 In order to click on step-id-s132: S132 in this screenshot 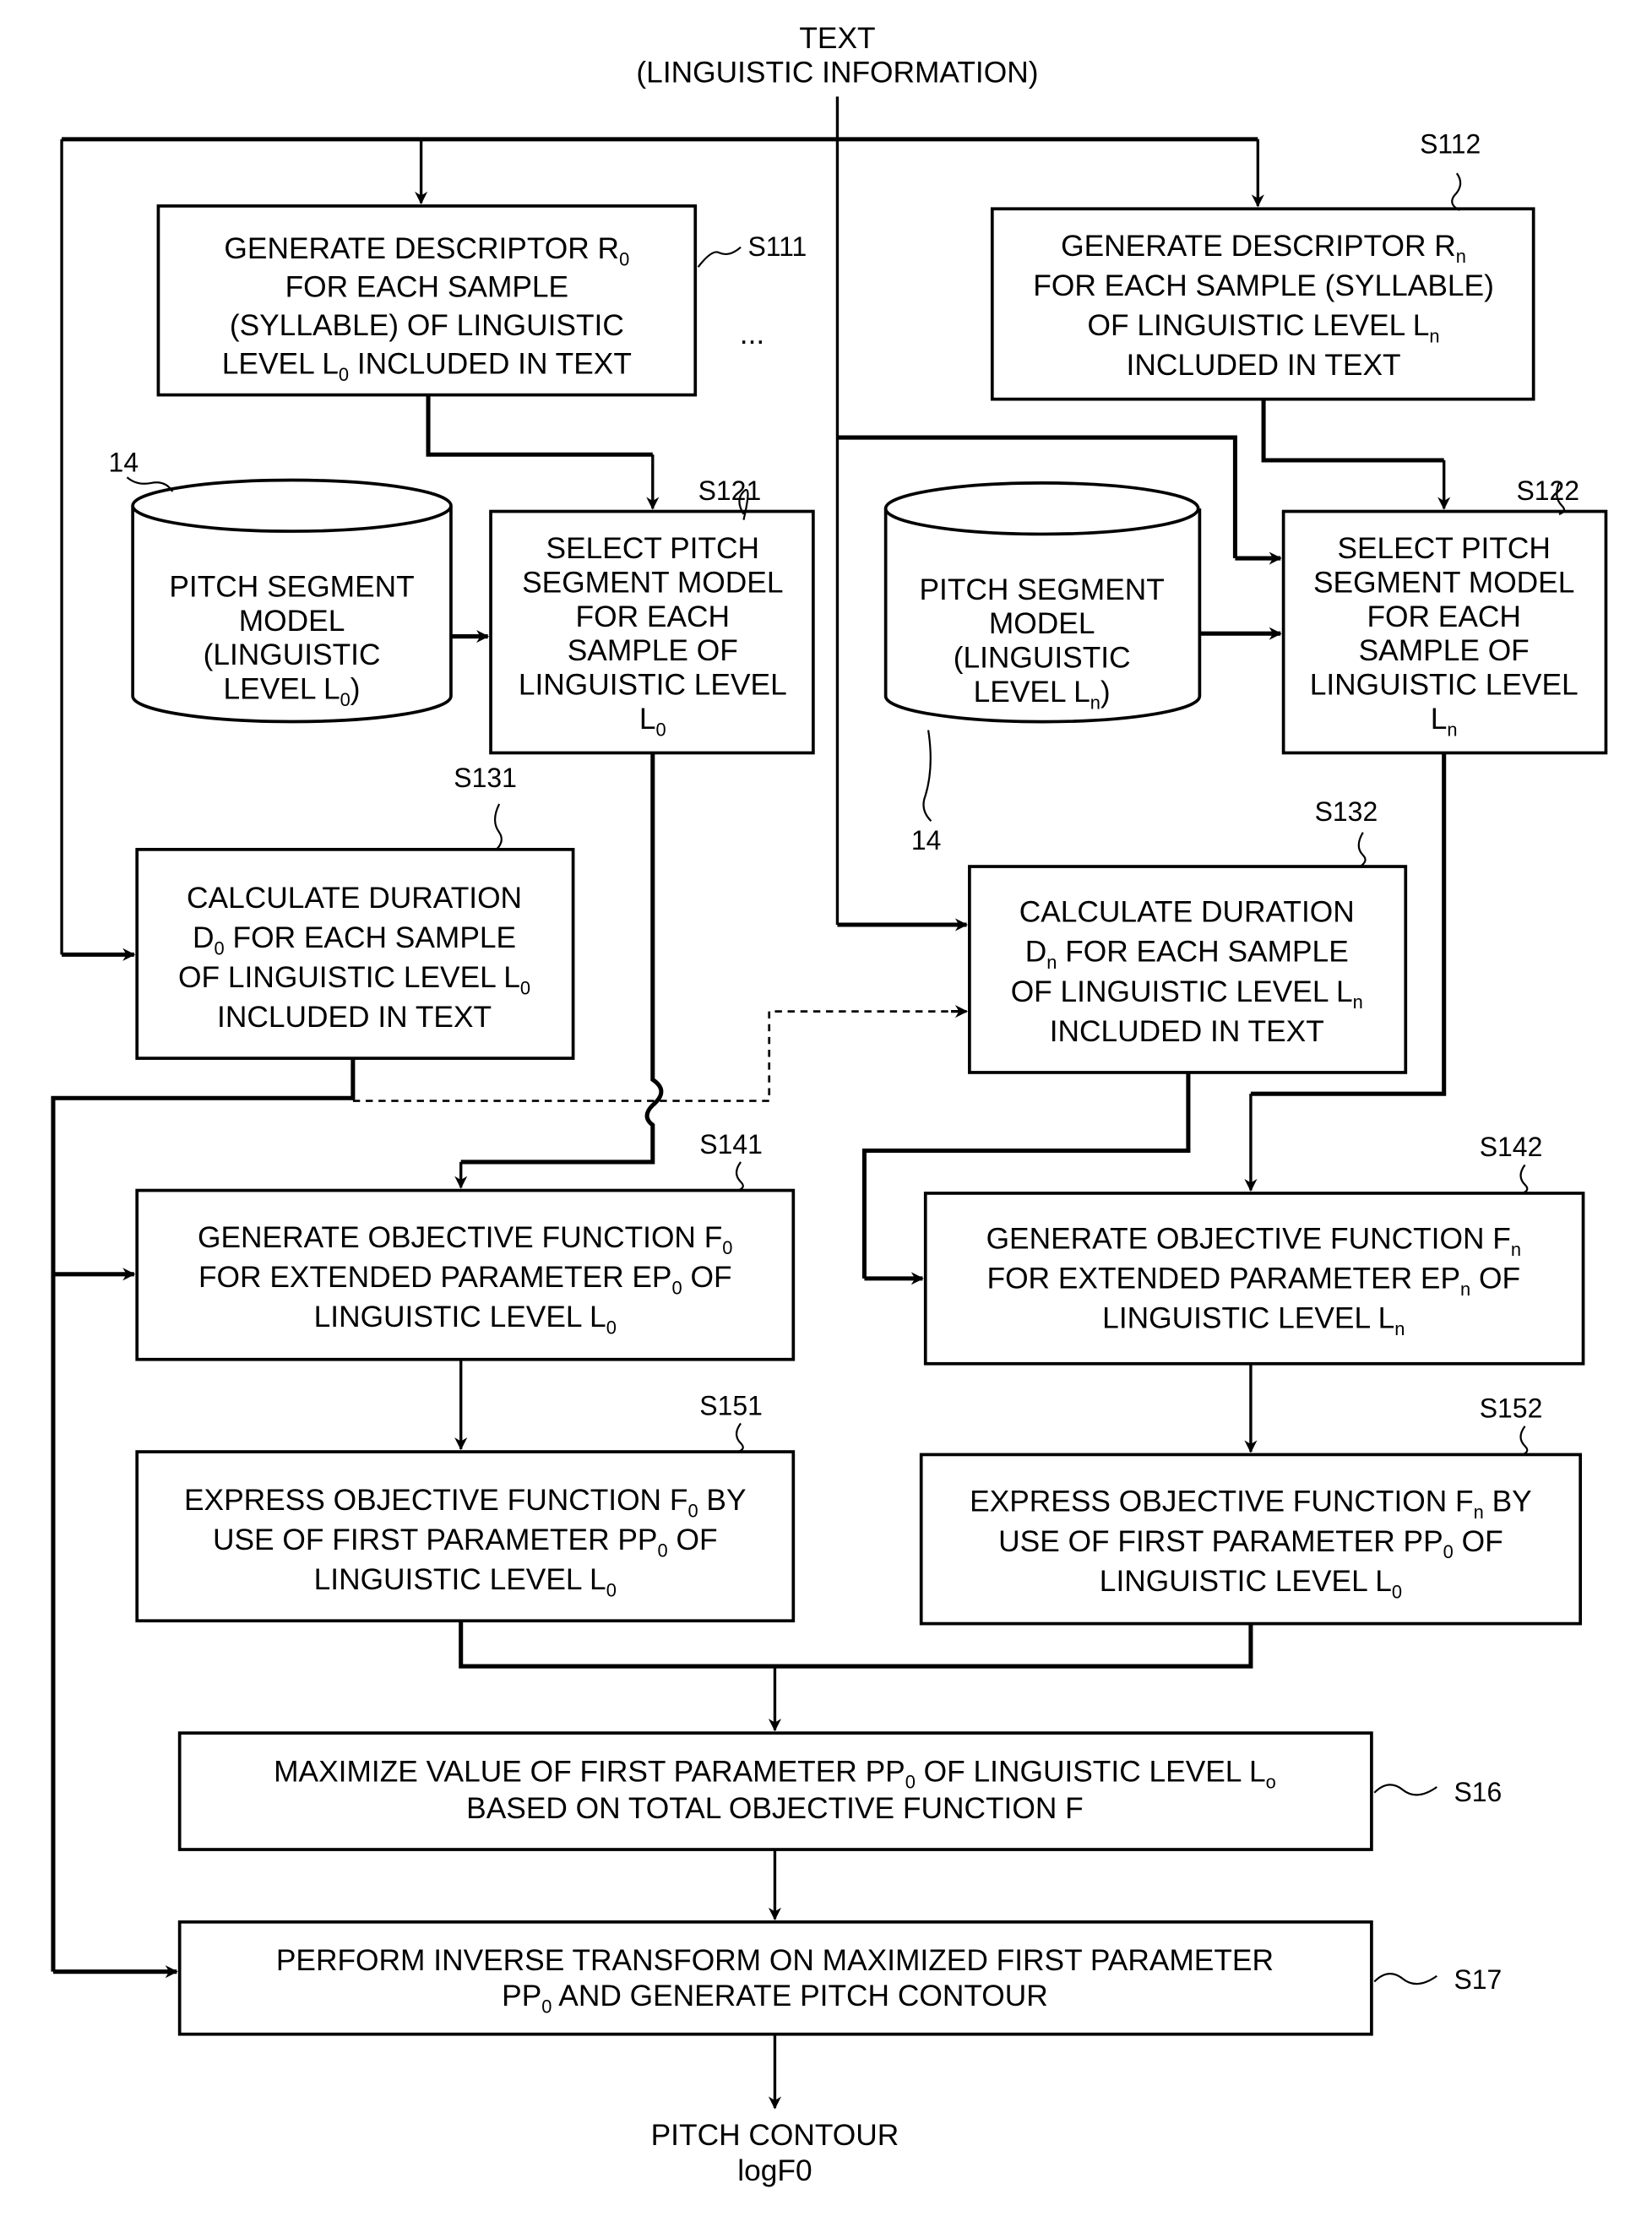, I will do `click(1346, 831)`.